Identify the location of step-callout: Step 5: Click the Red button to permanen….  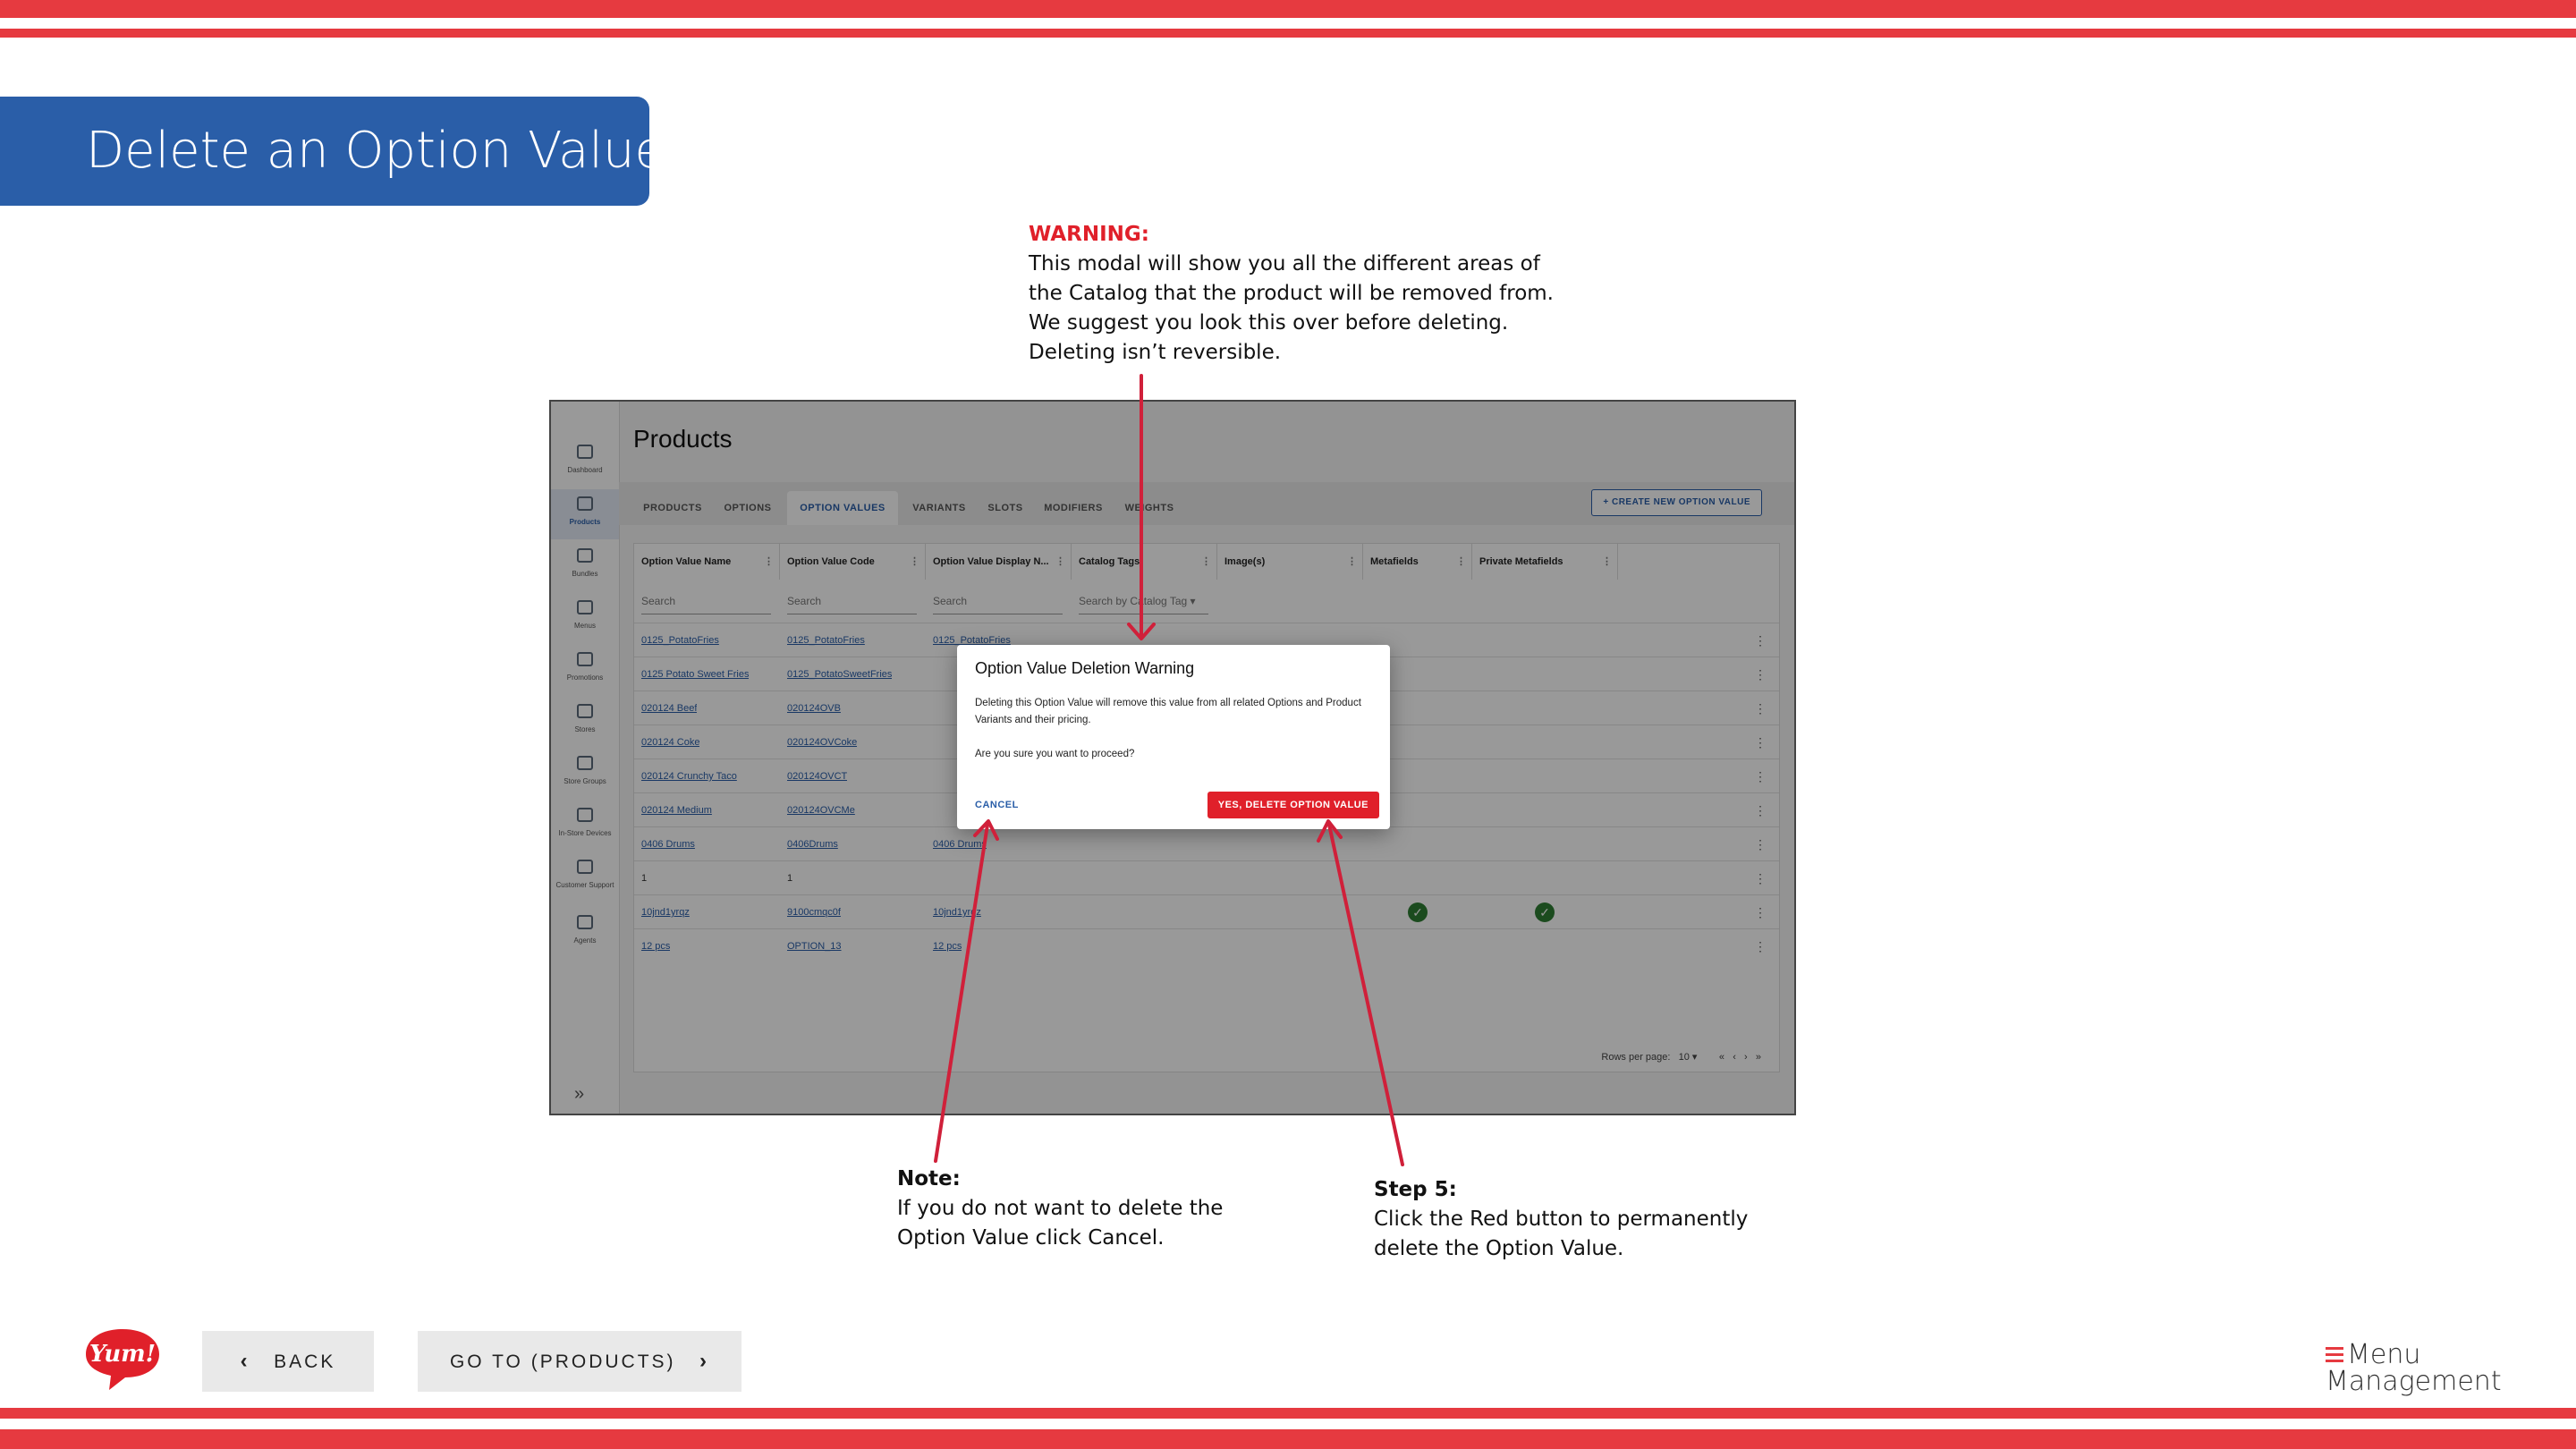
(1561, 1219).